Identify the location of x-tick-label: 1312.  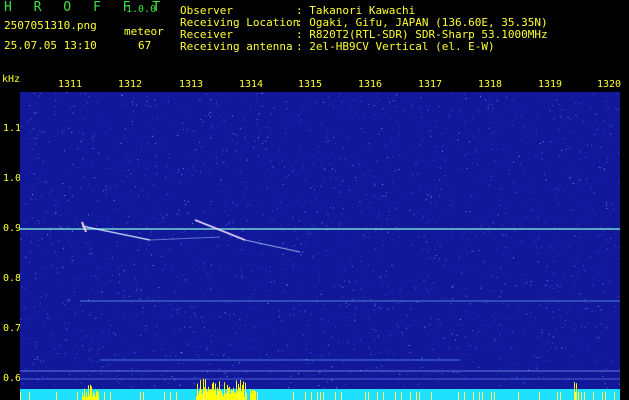
(130, 84).